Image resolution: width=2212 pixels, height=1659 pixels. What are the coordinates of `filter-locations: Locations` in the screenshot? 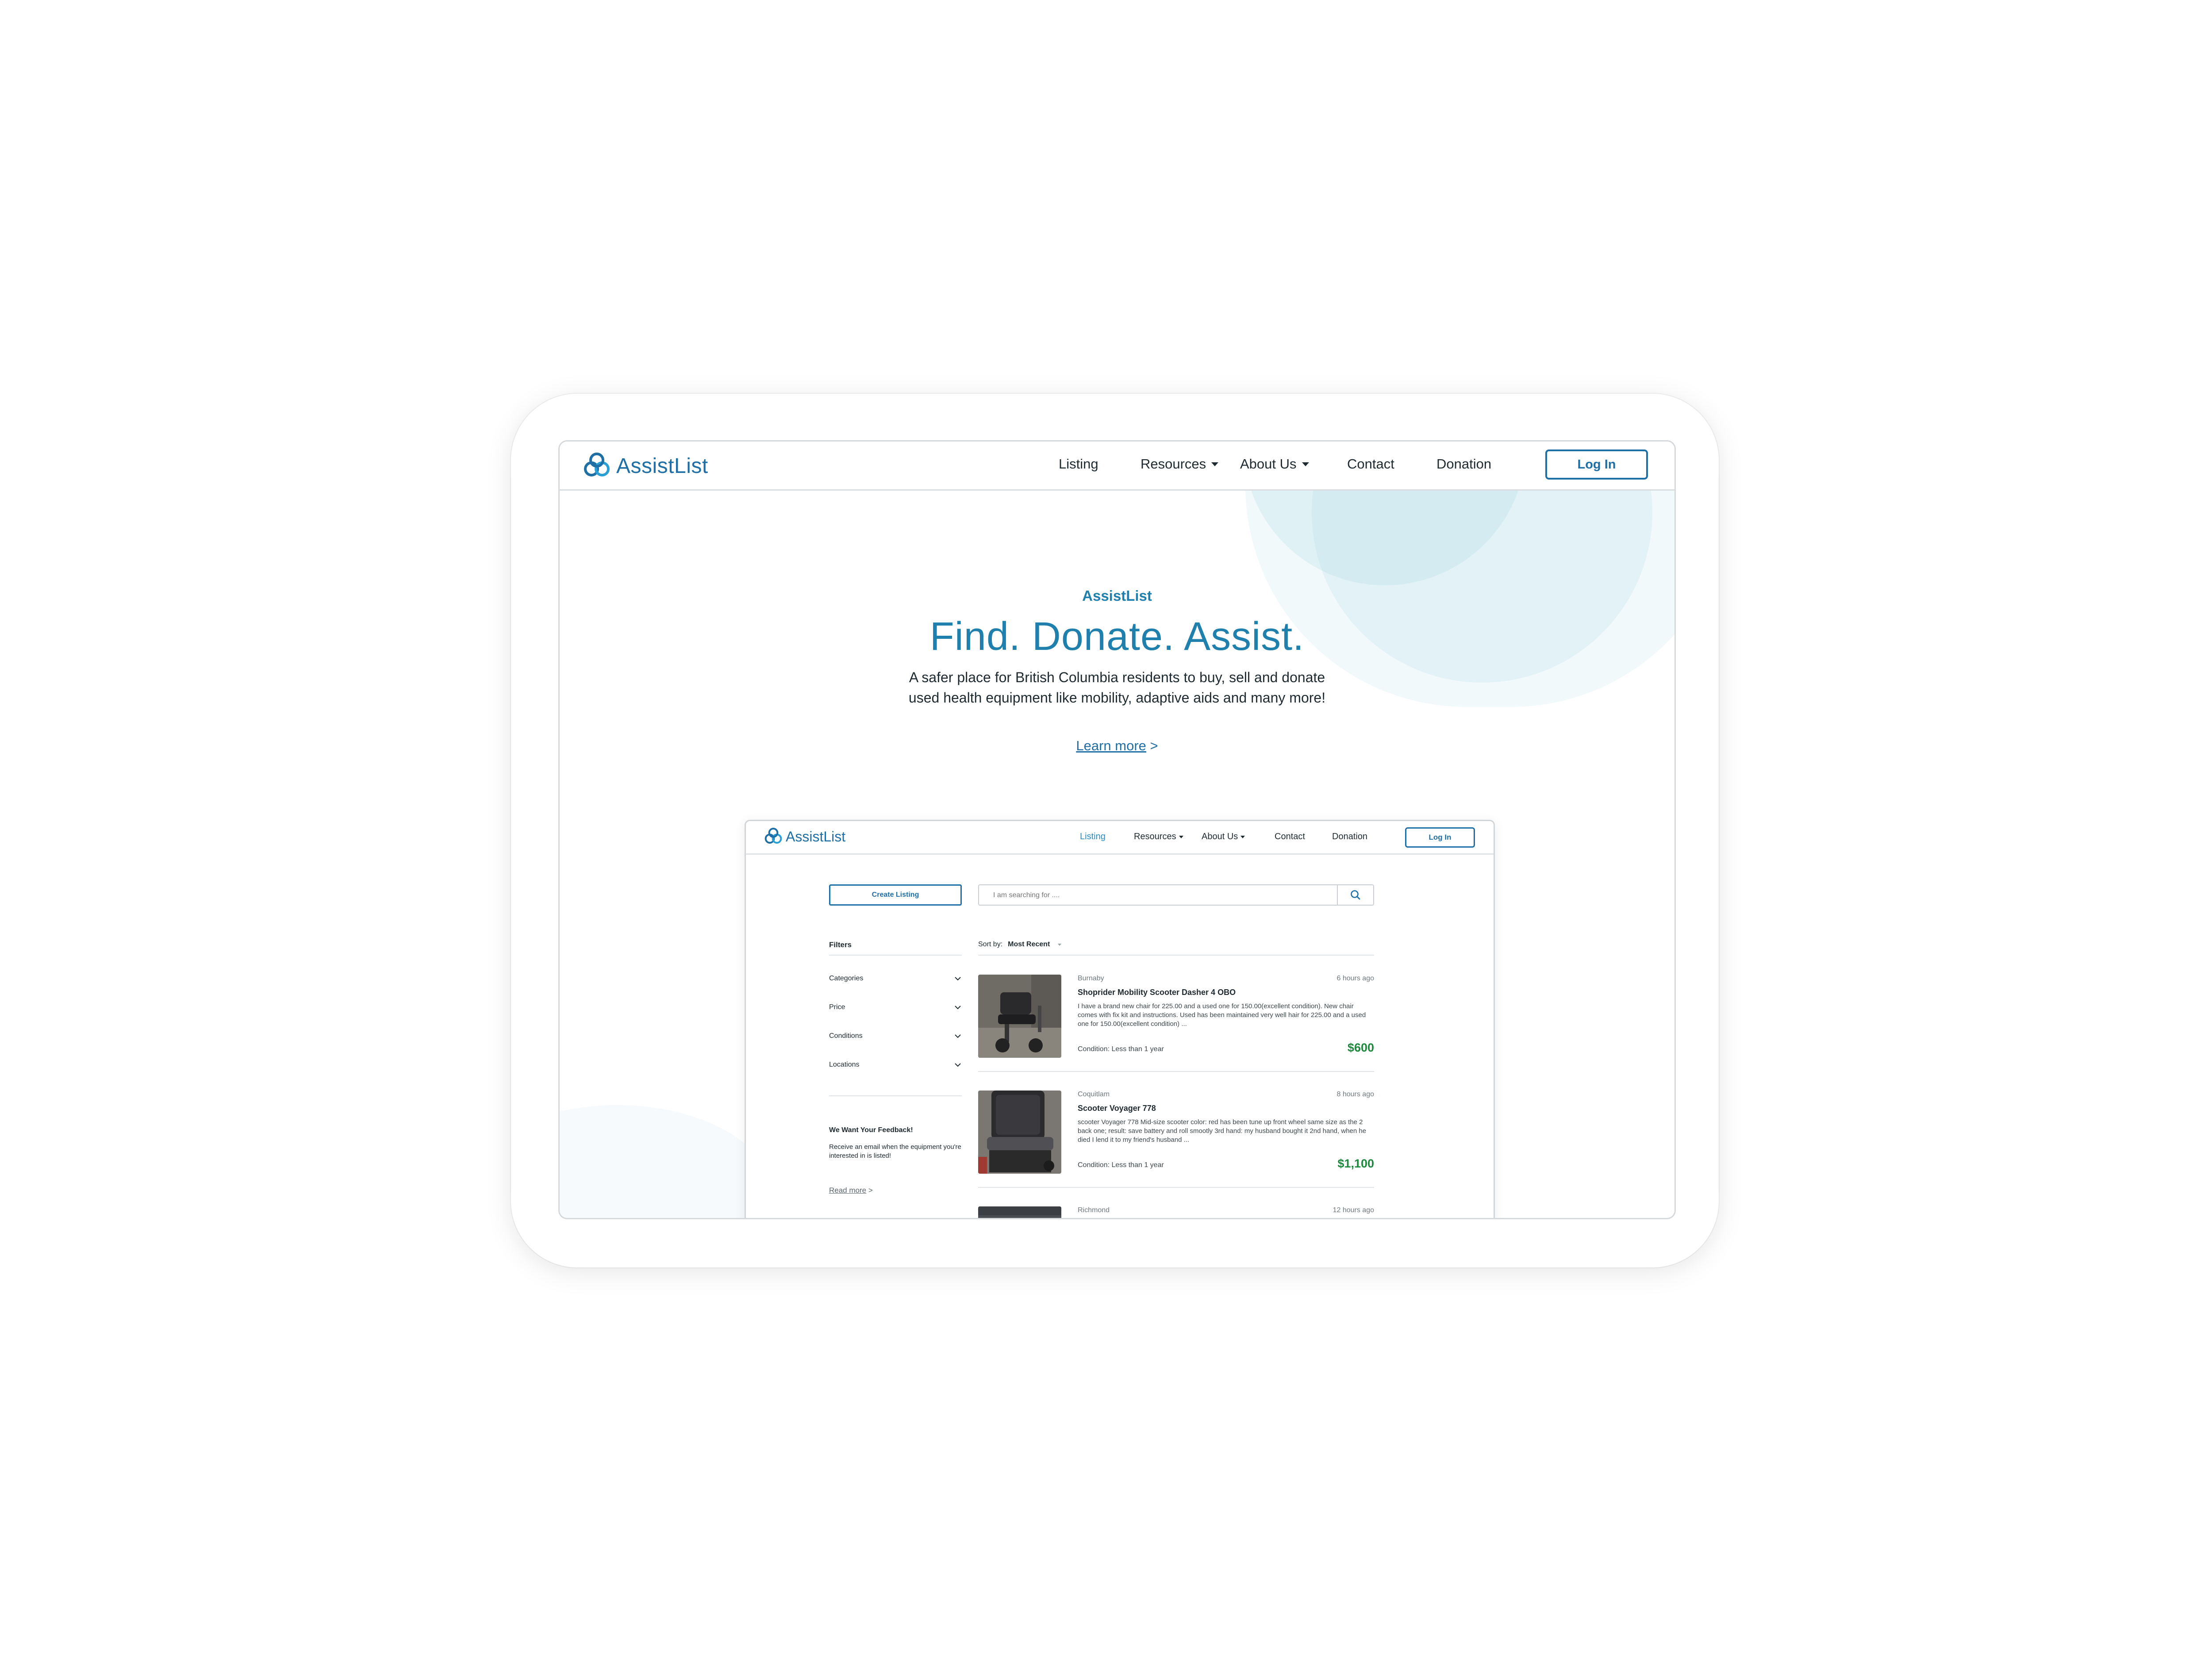 It's located at (896, 1065).